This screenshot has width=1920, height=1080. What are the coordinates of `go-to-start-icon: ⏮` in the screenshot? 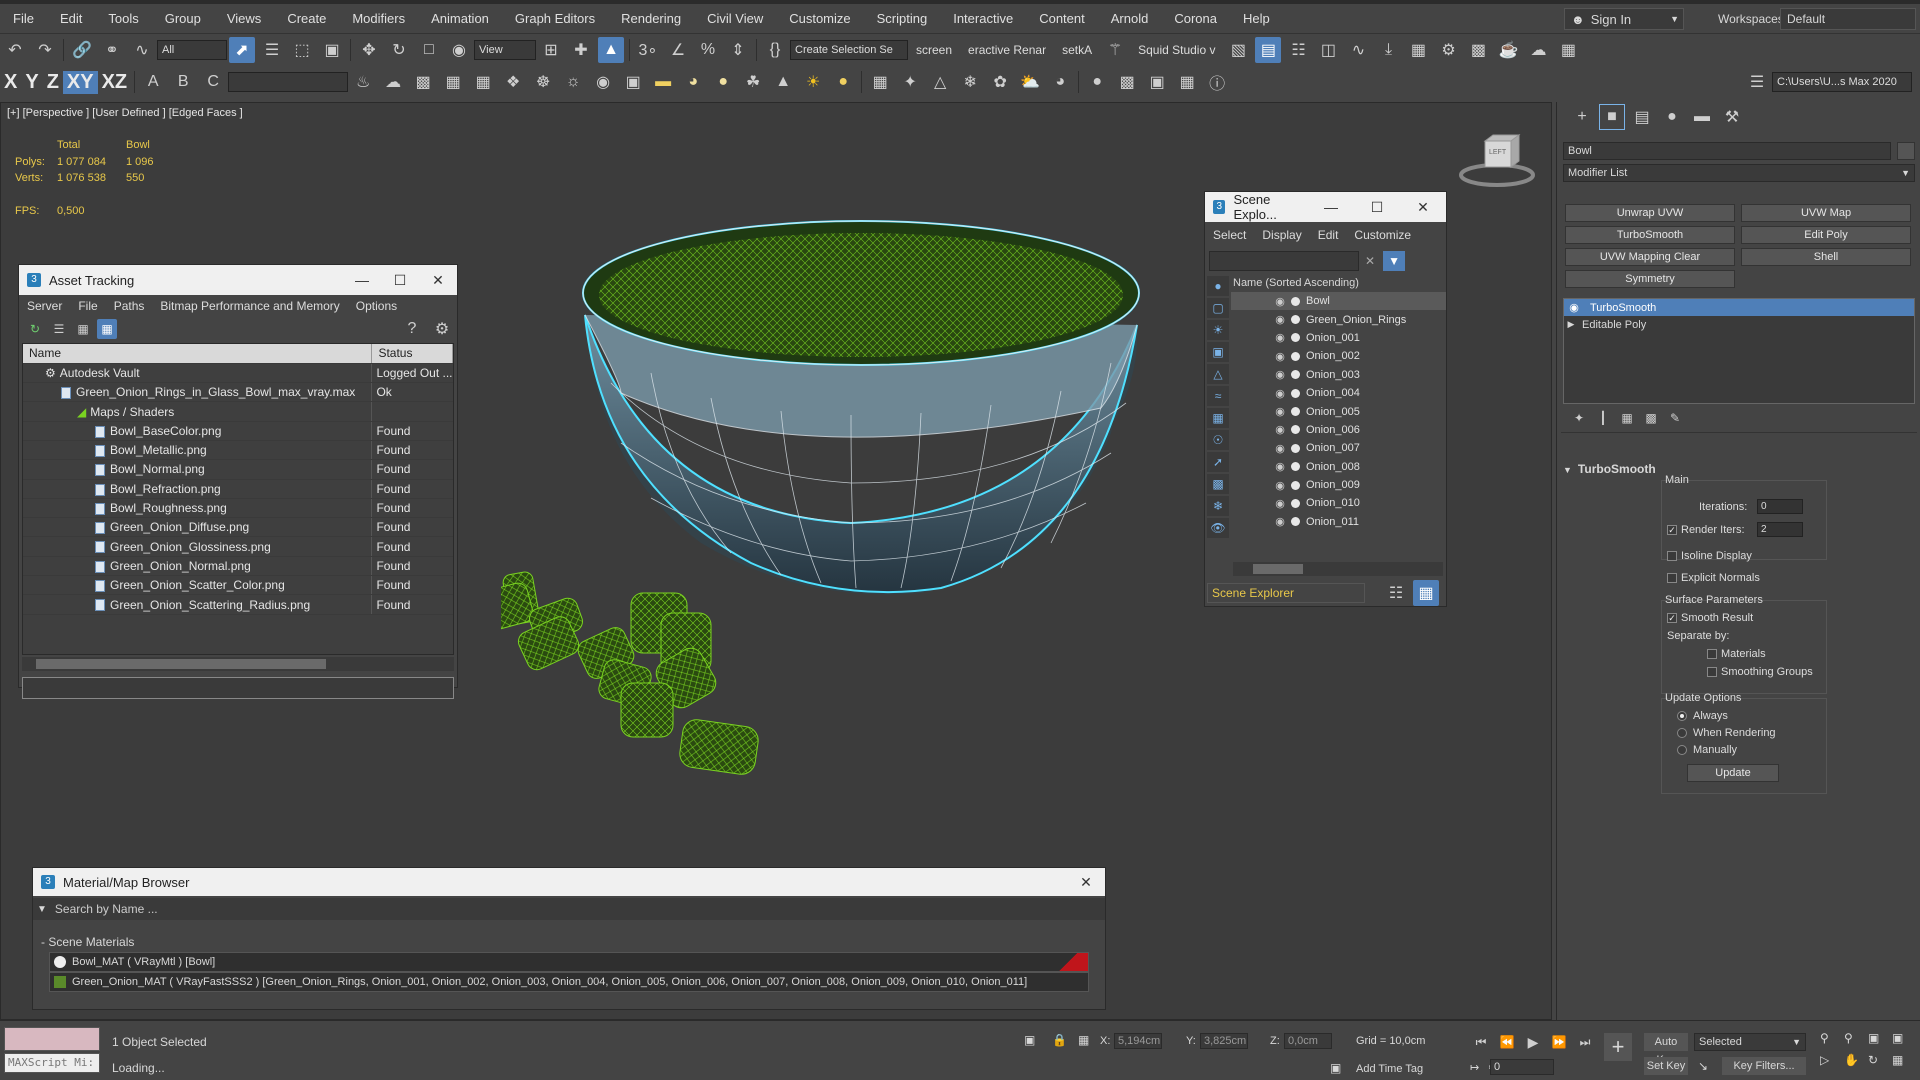 It's located at (1481, 1042).